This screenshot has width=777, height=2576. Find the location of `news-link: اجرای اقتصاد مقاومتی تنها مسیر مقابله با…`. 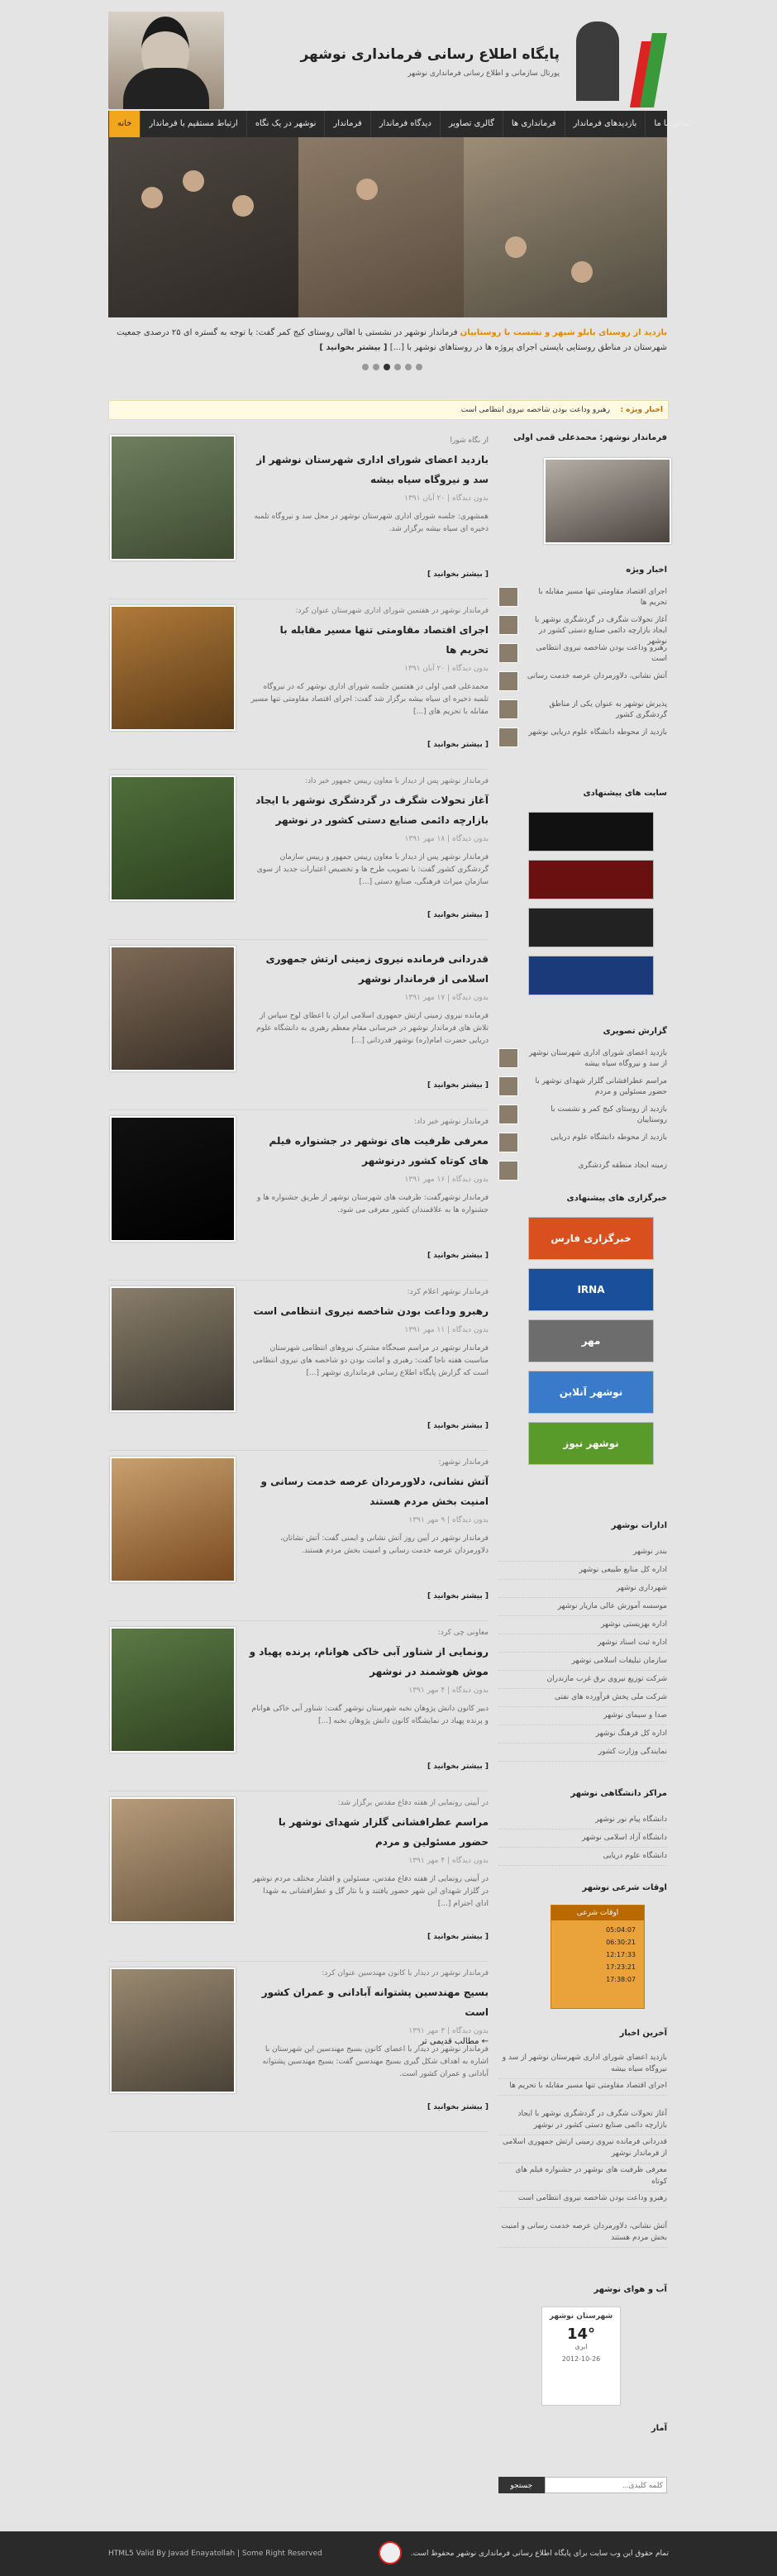

news-link: اجرای اقتصاد مقاومتی تنها مسیر مقابله با… is located at coordinates (595, 597).